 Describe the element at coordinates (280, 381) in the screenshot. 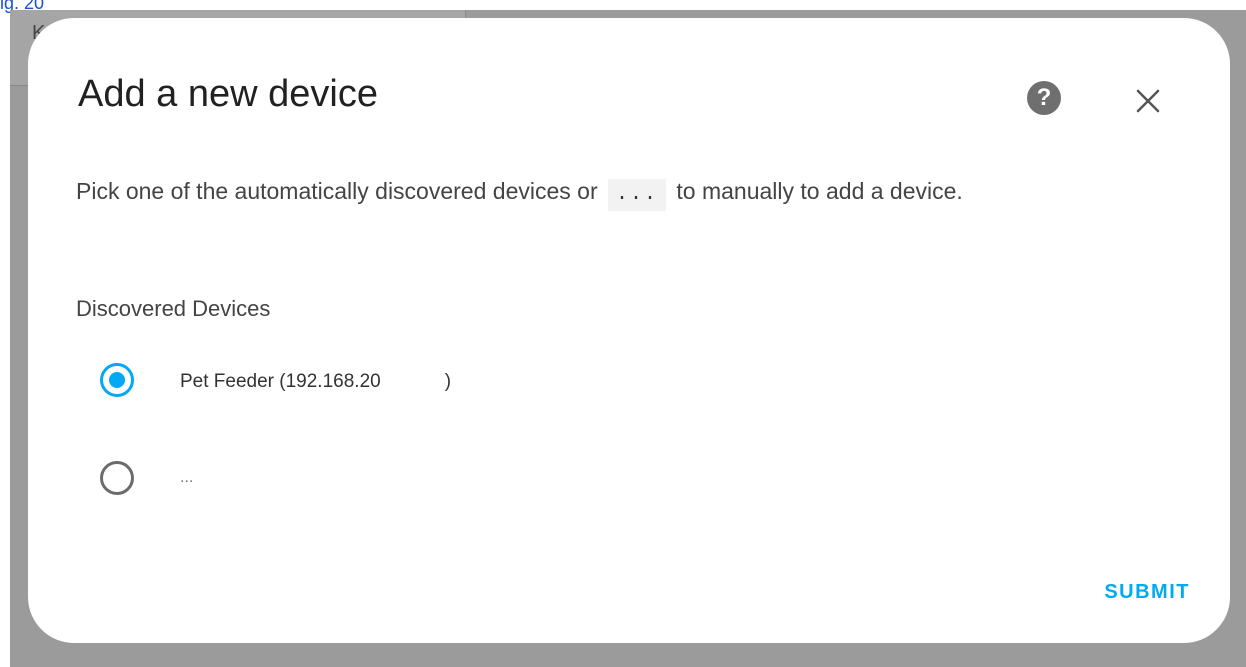

I see `device-option-label-start: Pet Feeder (192.168.20` at that location.